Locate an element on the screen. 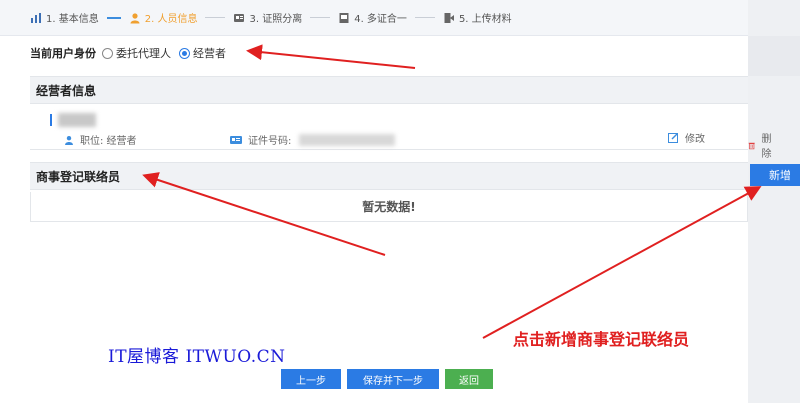 This screenshot has height=403, width=800. identity-label: 当前用户身份 is located at coordinates (63, 53).